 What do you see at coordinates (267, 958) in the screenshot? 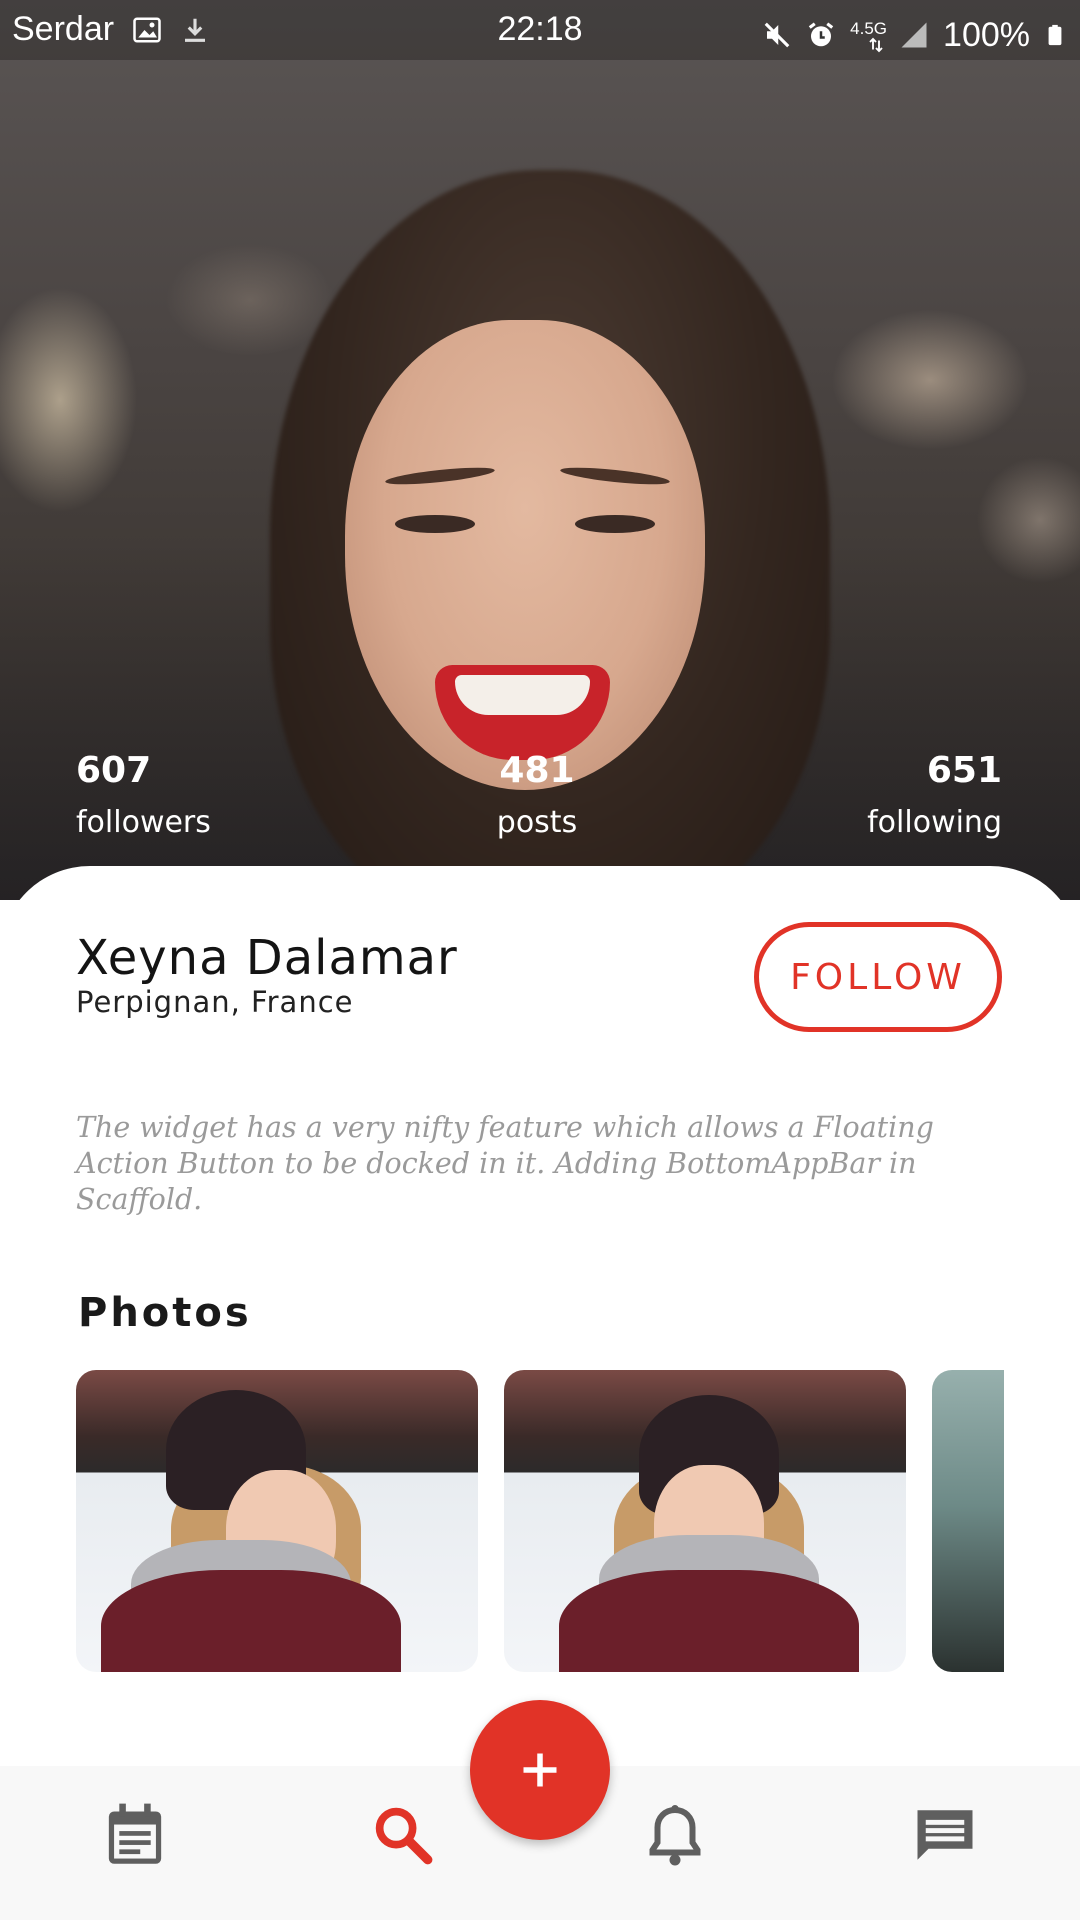
I see `profile-name: Xeyna Dalamar` at bounding box center [267, 958].